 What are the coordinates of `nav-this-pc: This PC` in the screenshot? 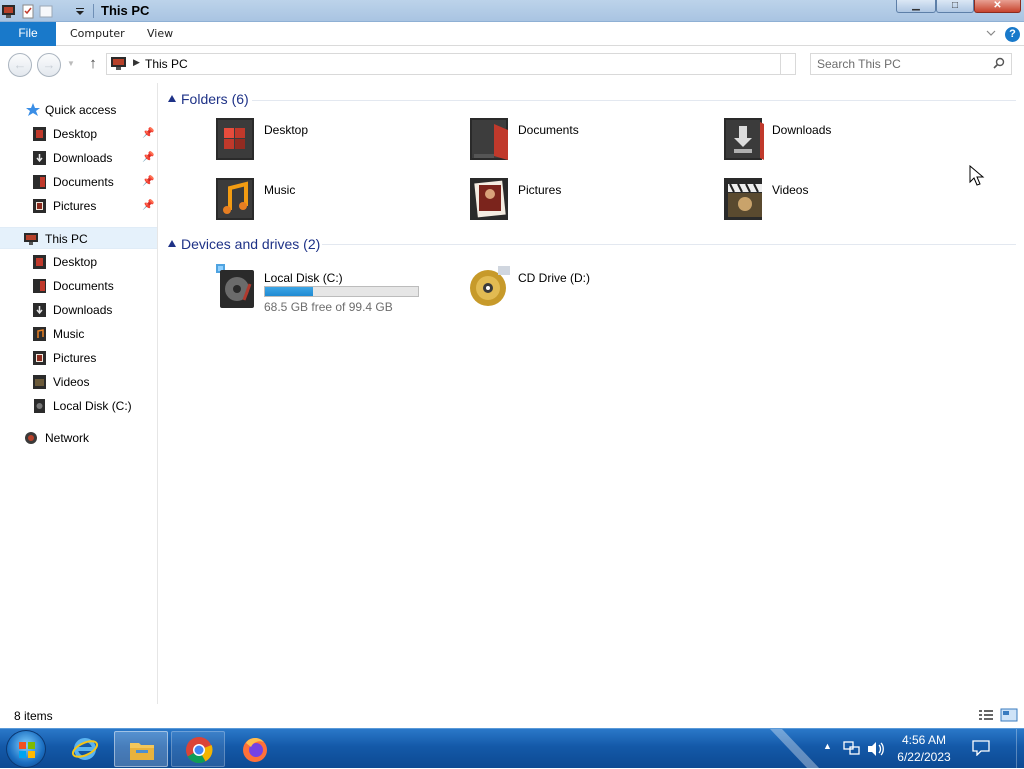 It's located at (78, 238).